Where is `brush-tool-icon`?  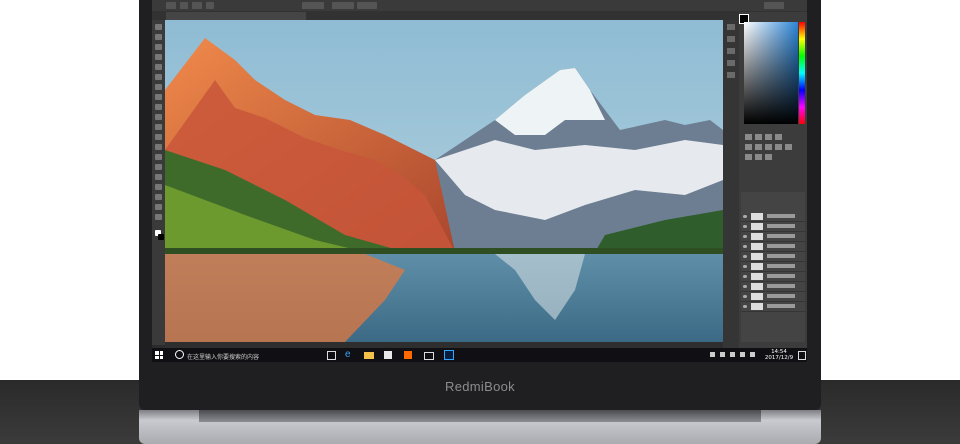
brush-tool-icon is located at coordinates (158, 97).